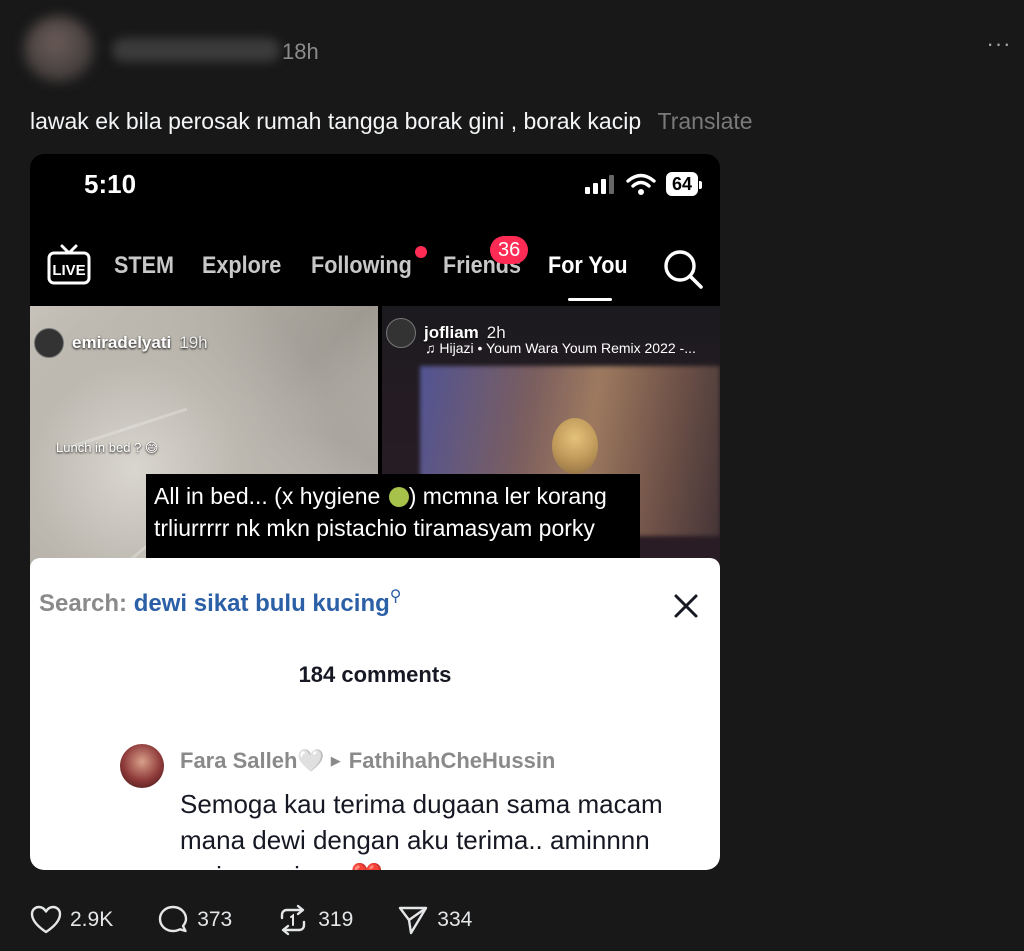 Image resolution: width=1024 pixels, height=951 pixels. I want to click on commenter-name: Fara Salleh🤍, so click(252, 760).